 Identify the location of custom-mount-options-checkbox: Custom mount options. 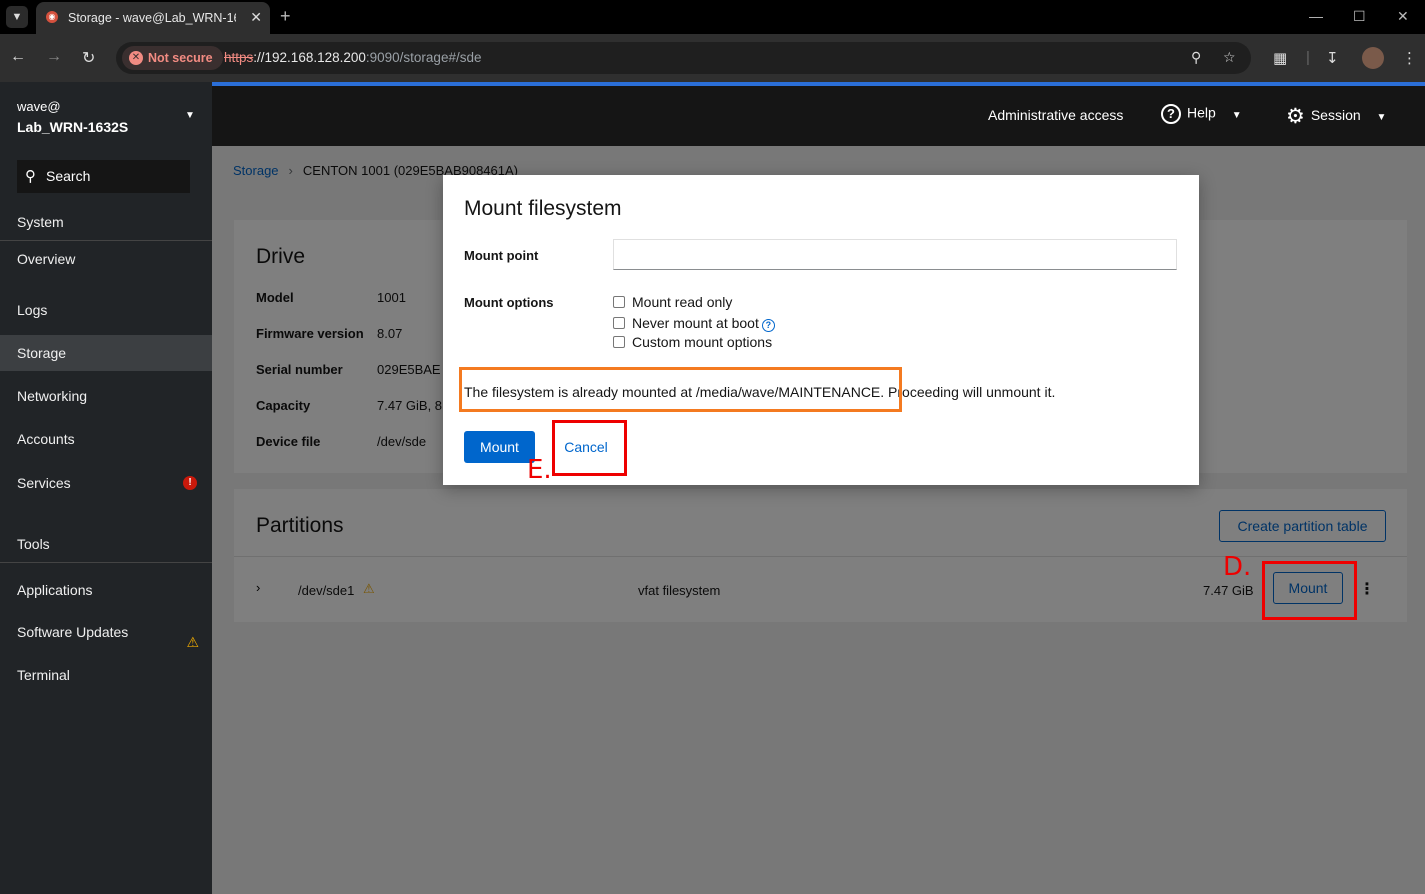
(692, 342).